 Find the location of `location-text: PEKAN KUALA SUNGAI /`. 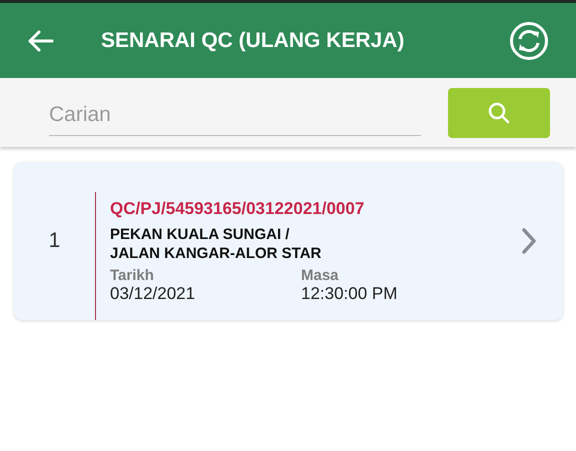

location-text: PEKAN KUALA SUNGAI / is located at coordinates (200, 234).